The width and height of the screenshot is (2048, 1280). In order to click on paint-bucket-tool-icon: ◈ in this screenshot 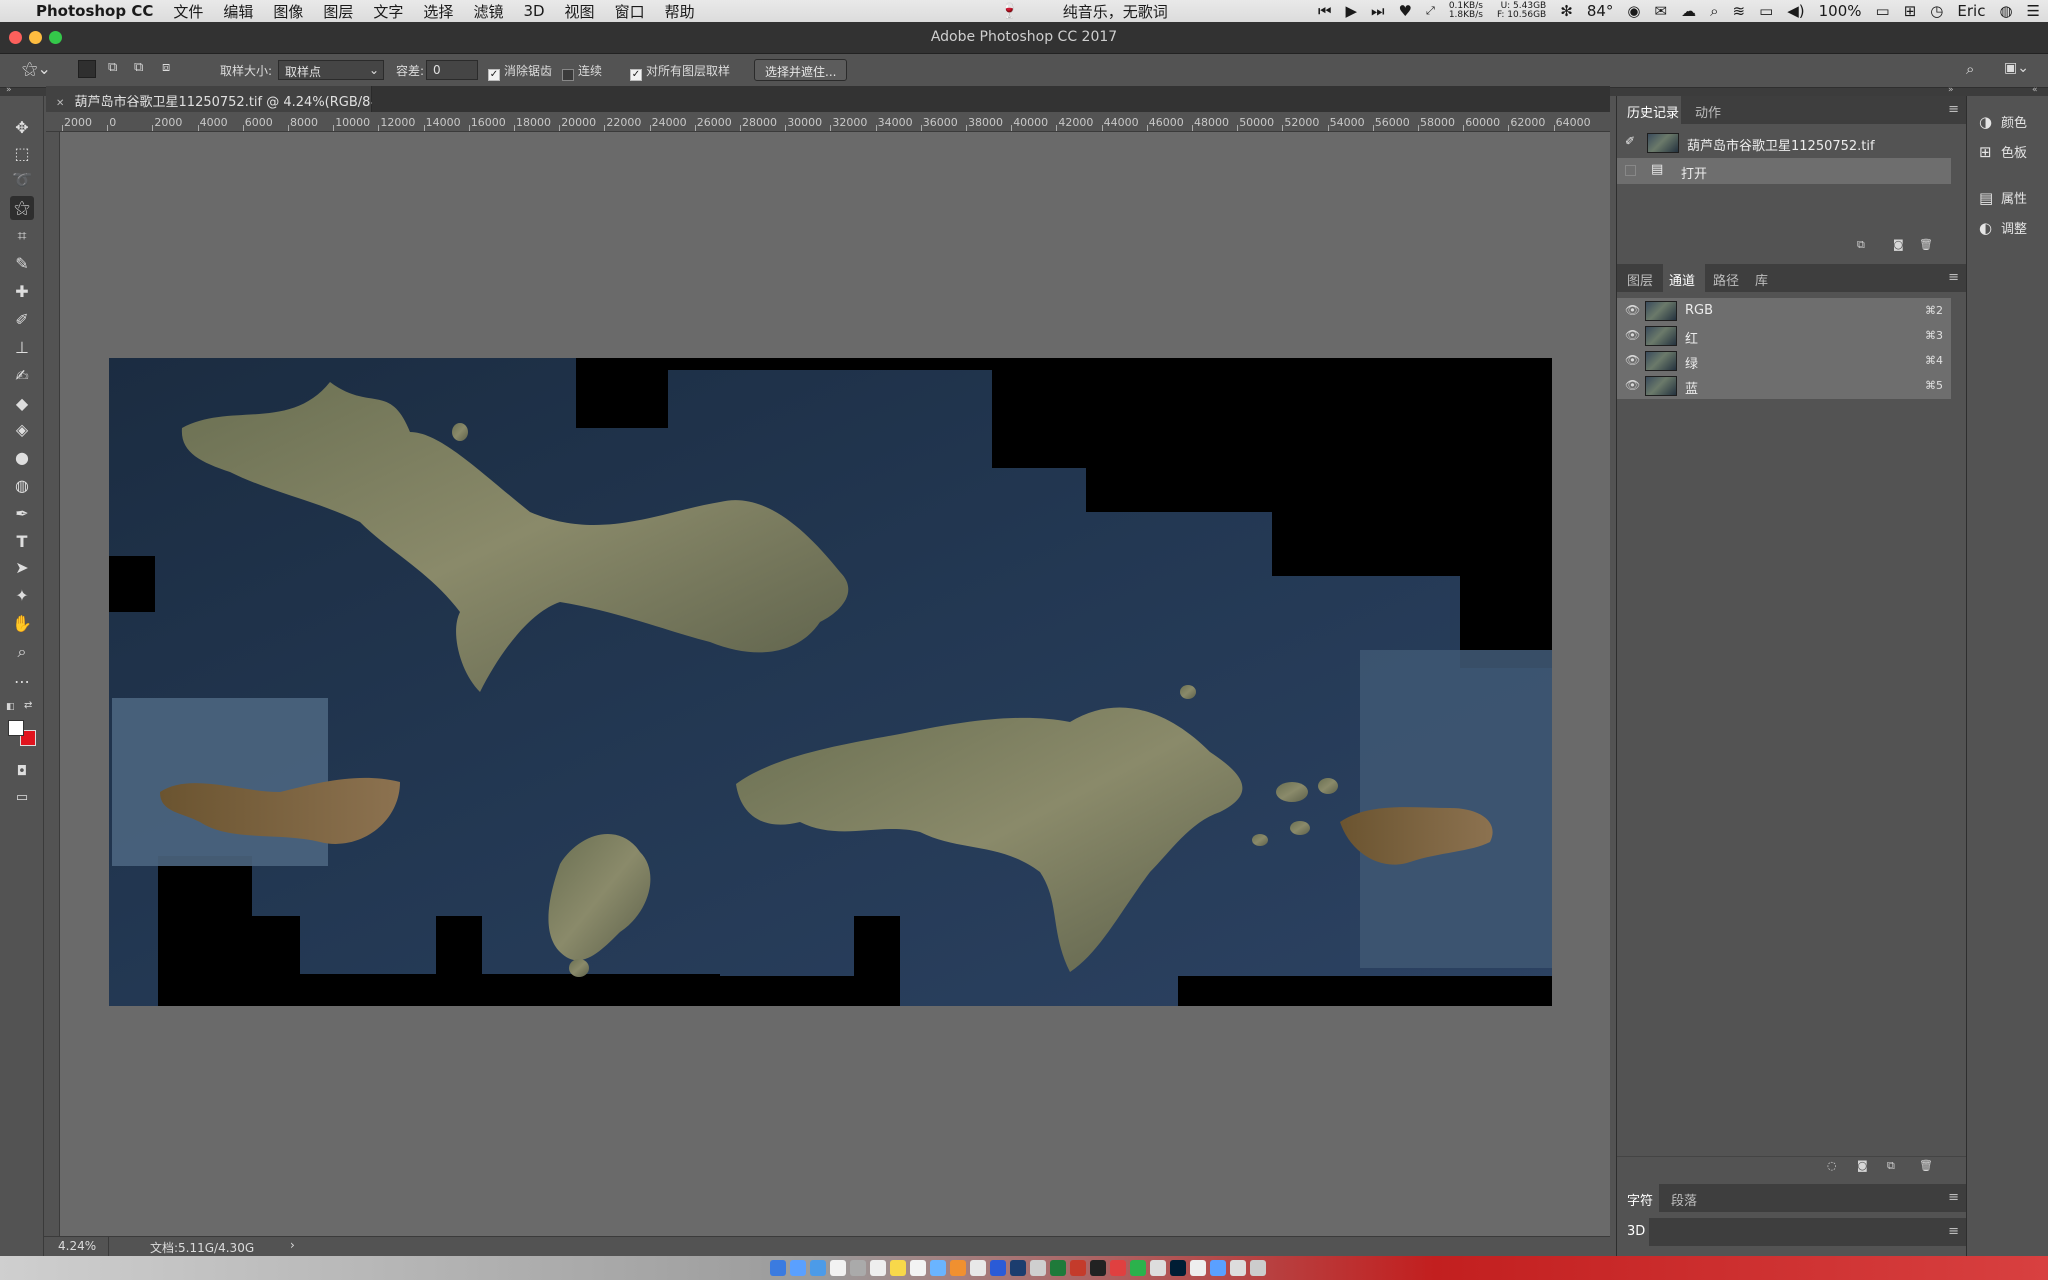, I will do `click(22, 430)`.